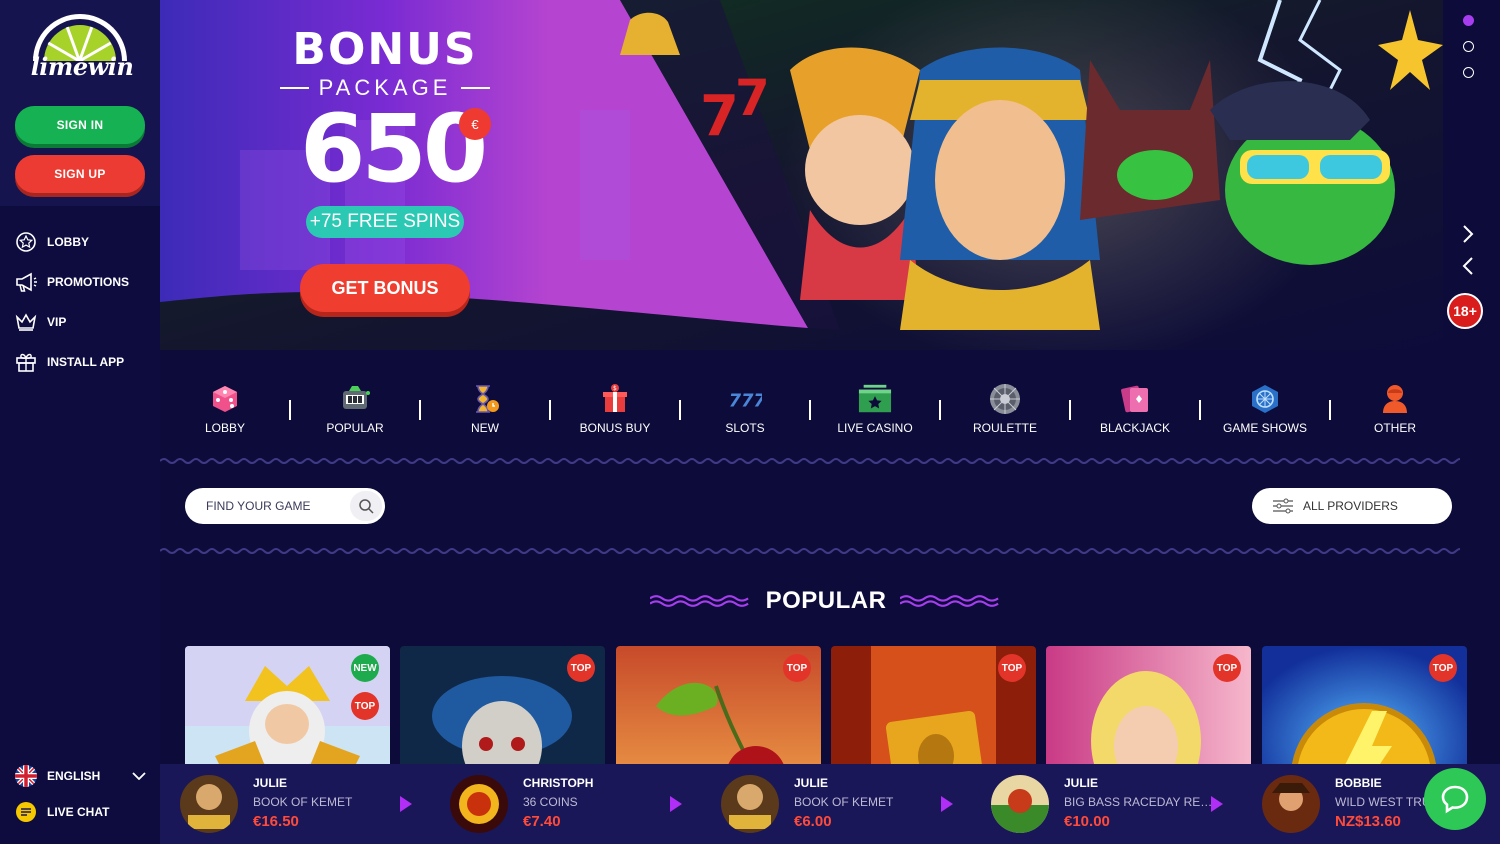  I want to click on winner-game: BOOK OF KEMET, so click(303, 802).